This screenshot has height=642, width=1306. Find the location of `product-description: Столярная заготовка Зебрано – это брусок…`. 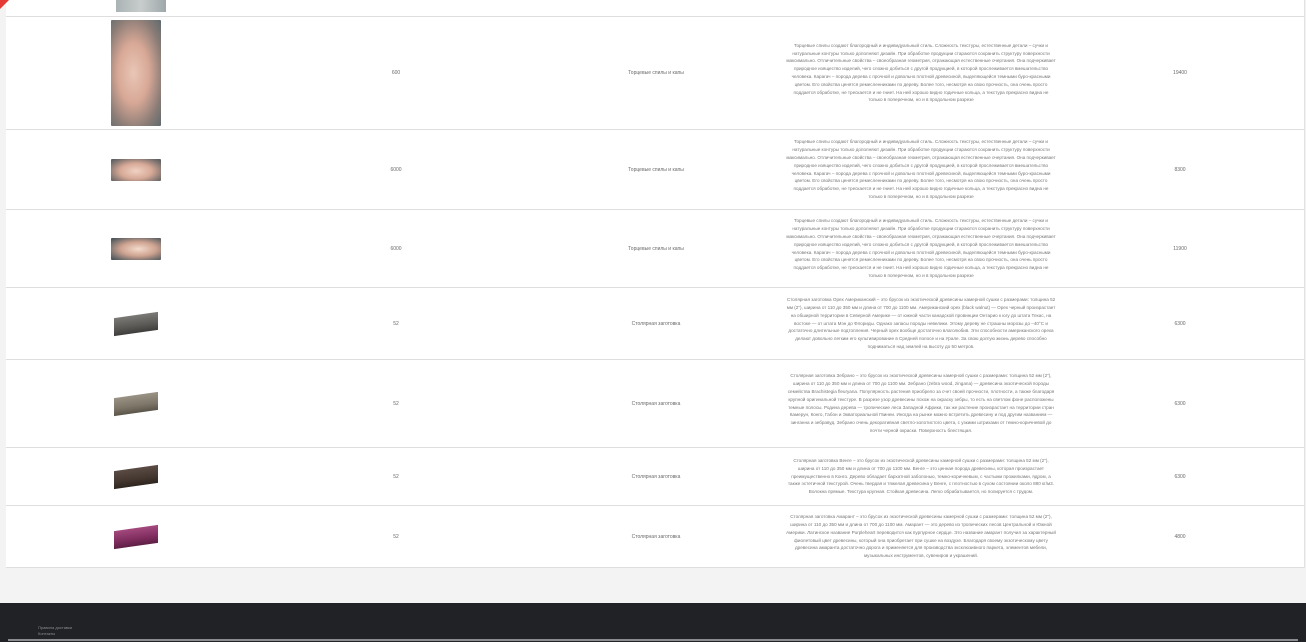

product-description: Столярная заготовка Зебрано – это брусок… is located at coordinates (921, 403).